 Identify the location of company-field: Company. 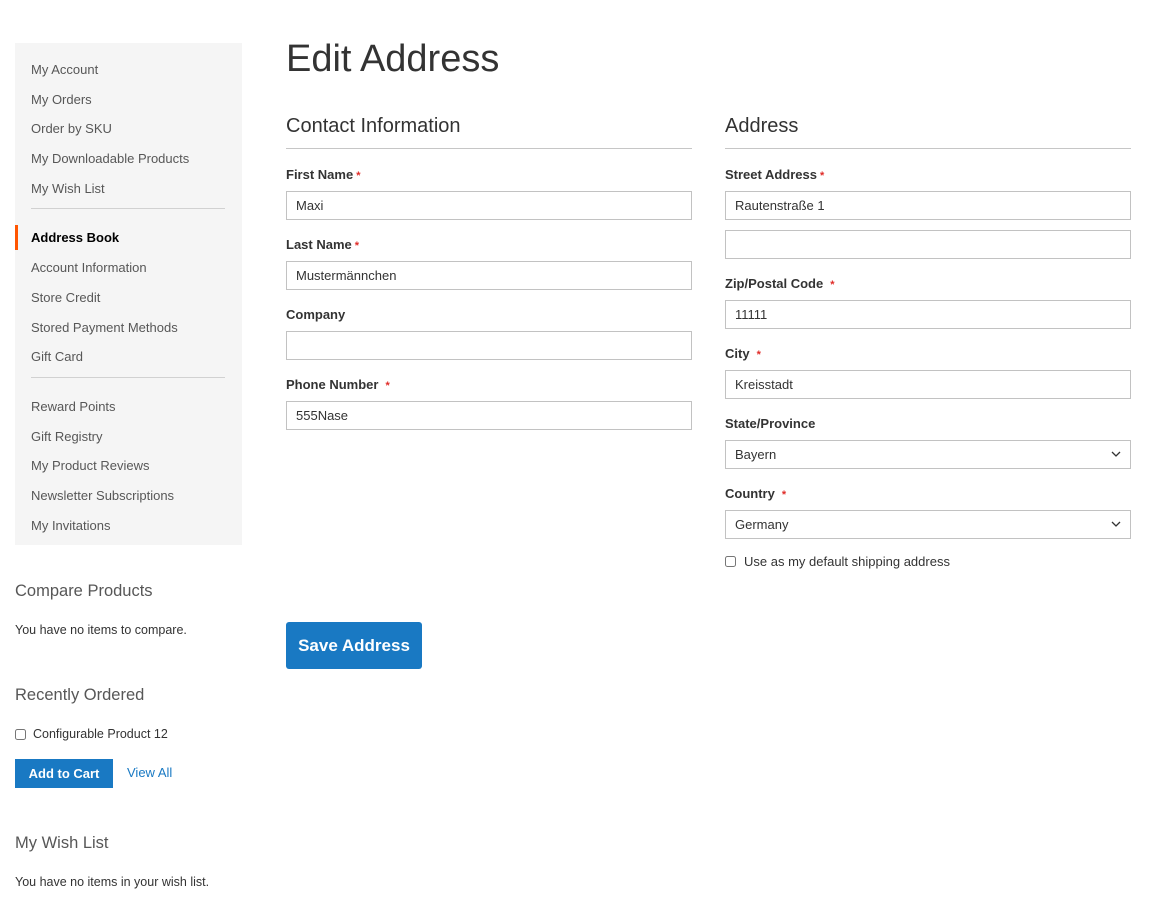
(489, 333).